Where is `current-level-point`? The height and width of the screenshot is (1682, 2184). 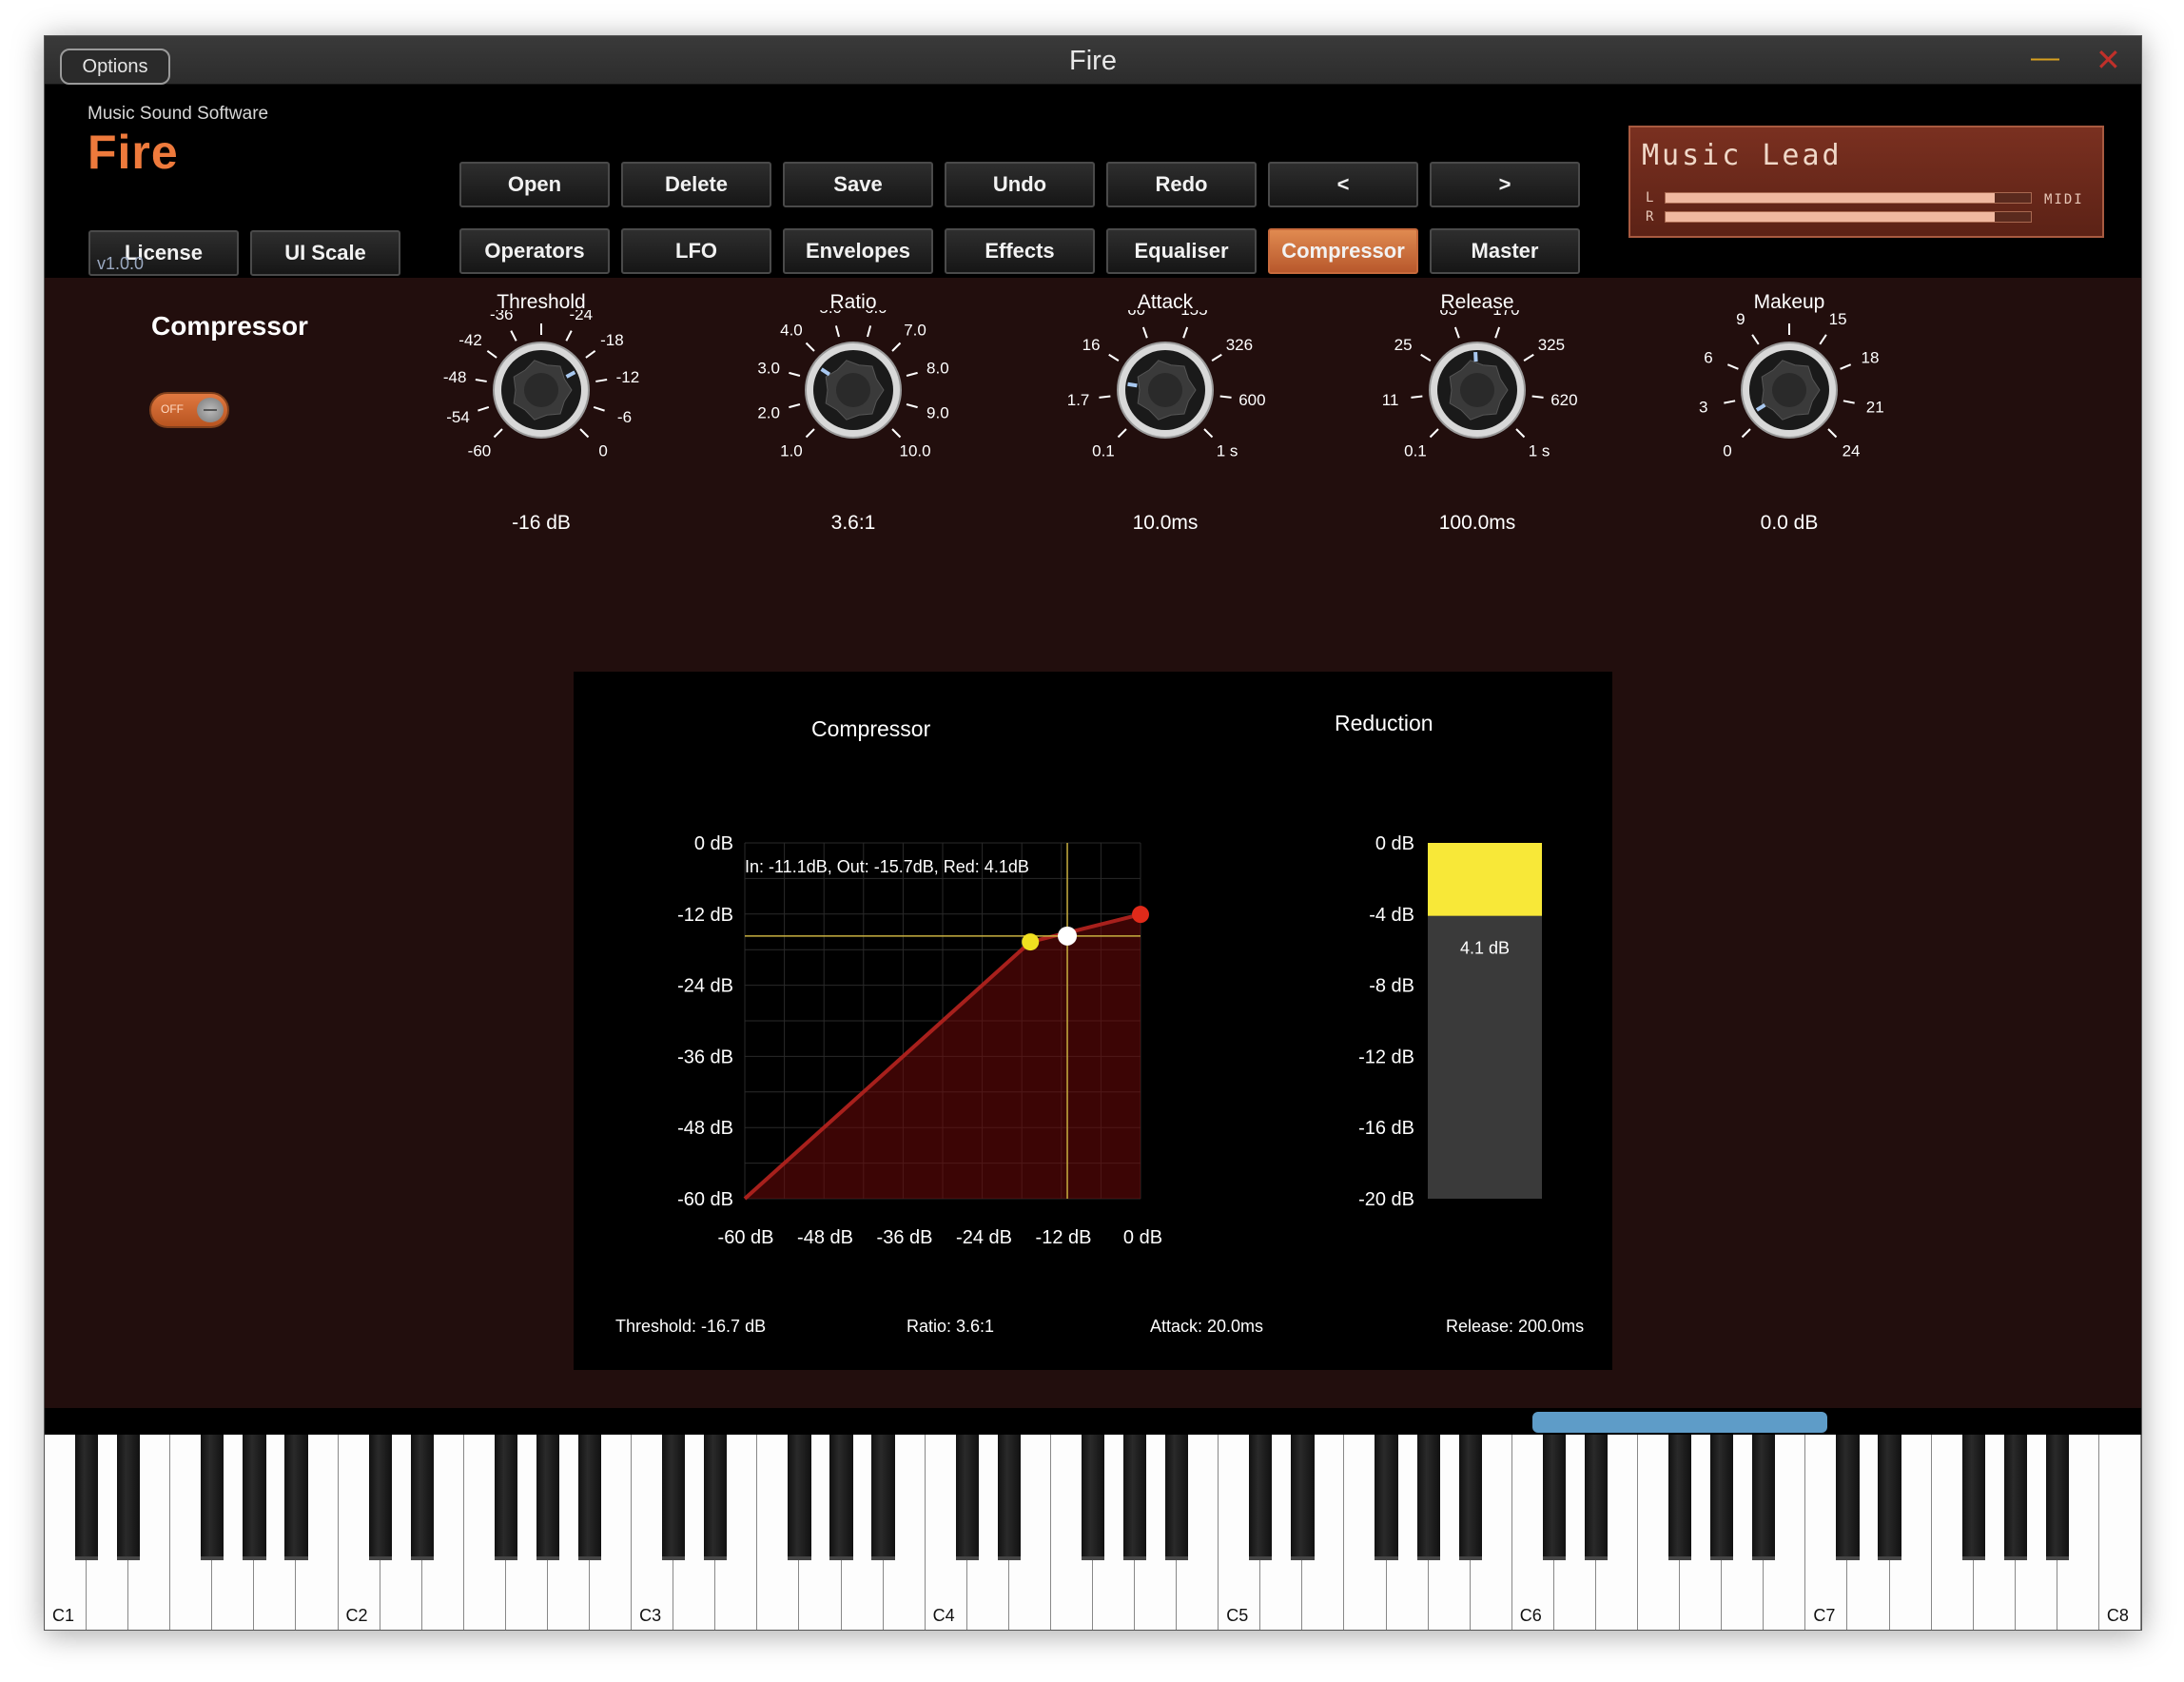
current-level-point is located at coordinates (1068, 936).